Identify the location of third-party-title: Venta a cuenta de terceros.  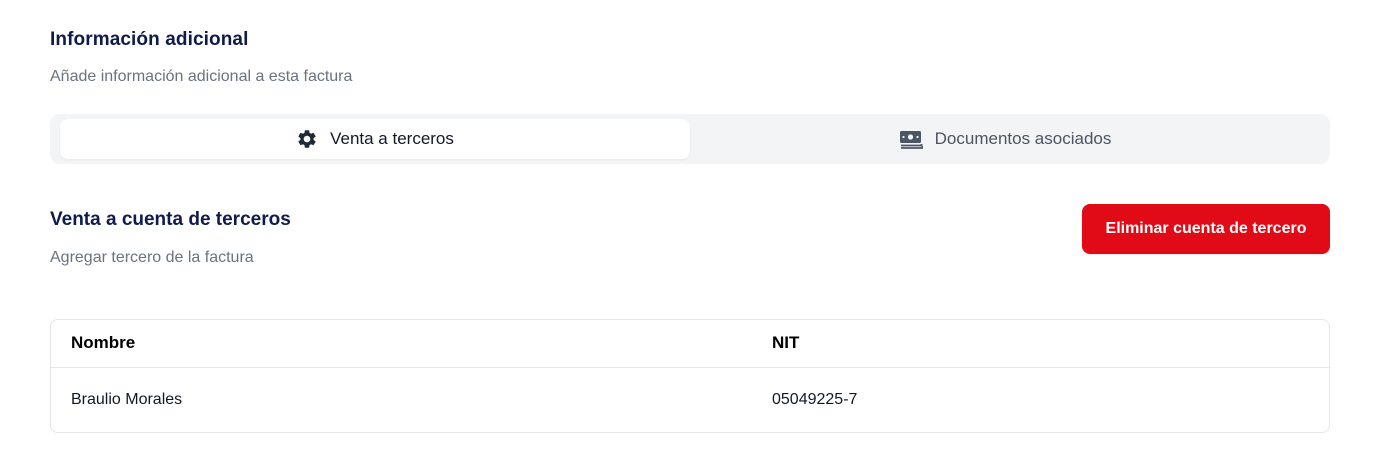
(170, 219).